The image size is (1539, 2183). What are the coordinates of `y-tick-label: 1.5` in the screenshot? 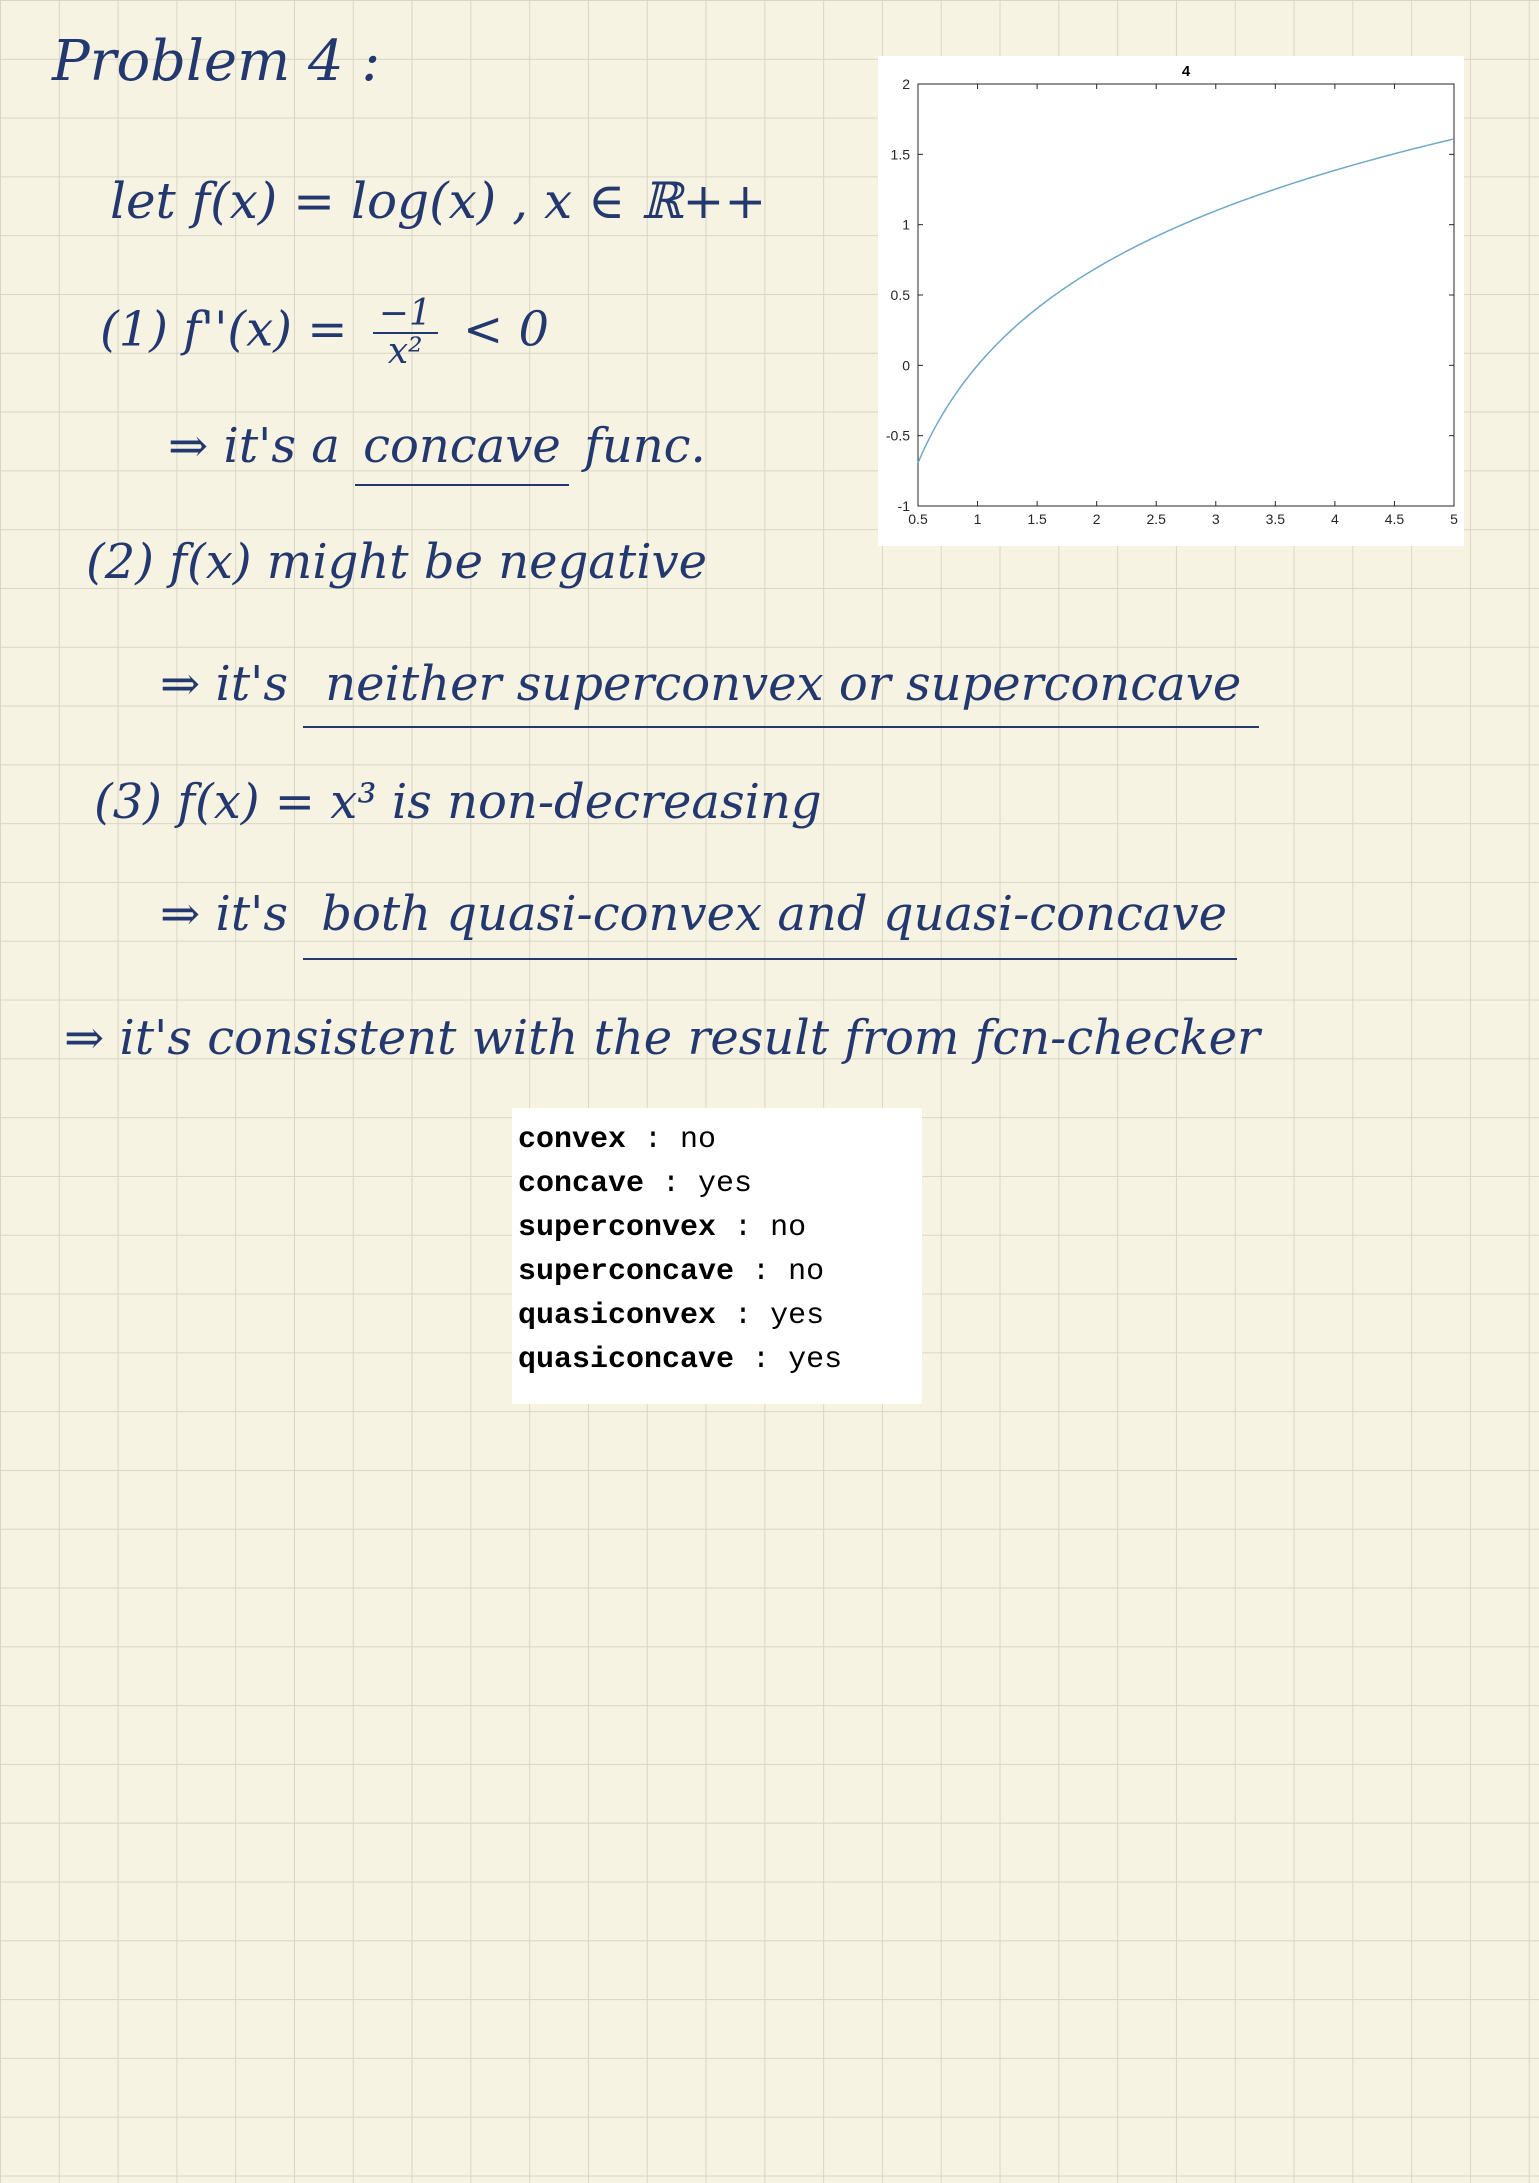 It's located at (901, 154).